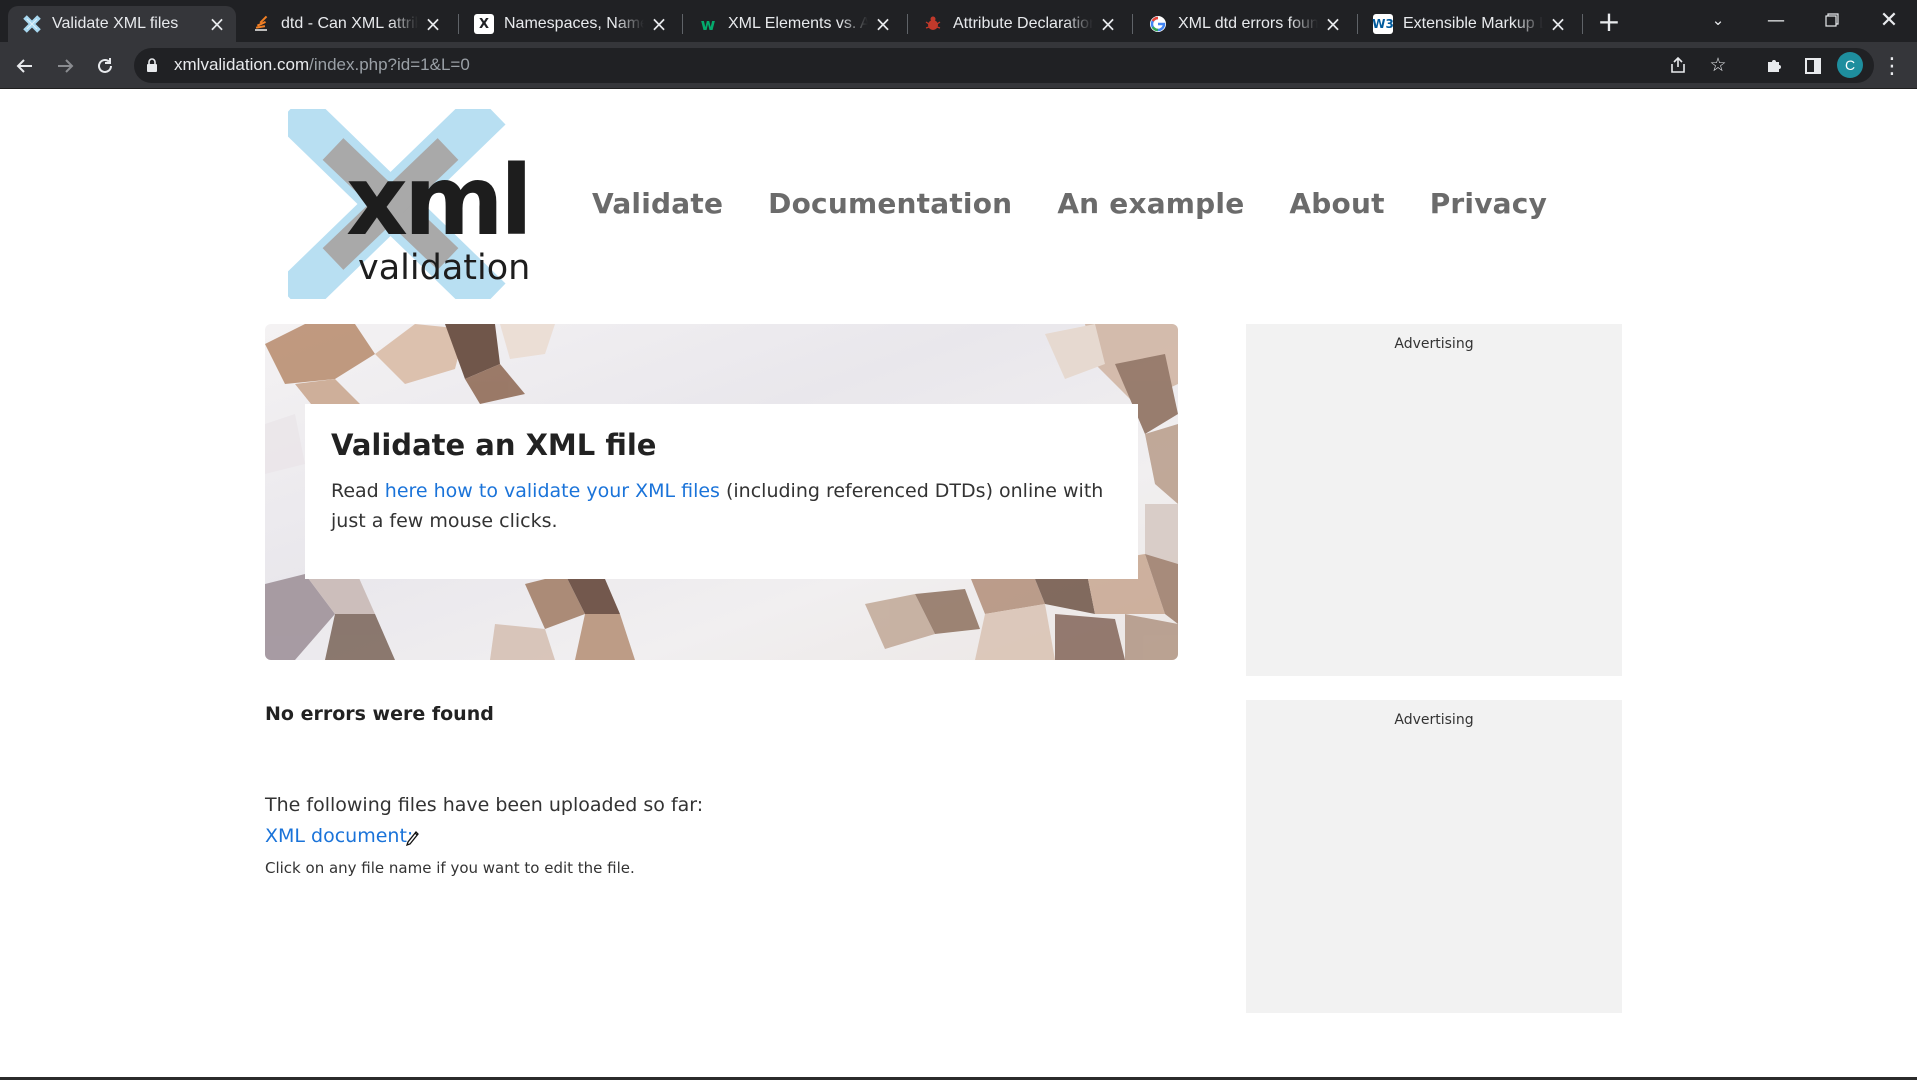  Describe the element at coordinates (494, 445) in the screenshot. I see `hero-title: Validate an XML file` at that location.